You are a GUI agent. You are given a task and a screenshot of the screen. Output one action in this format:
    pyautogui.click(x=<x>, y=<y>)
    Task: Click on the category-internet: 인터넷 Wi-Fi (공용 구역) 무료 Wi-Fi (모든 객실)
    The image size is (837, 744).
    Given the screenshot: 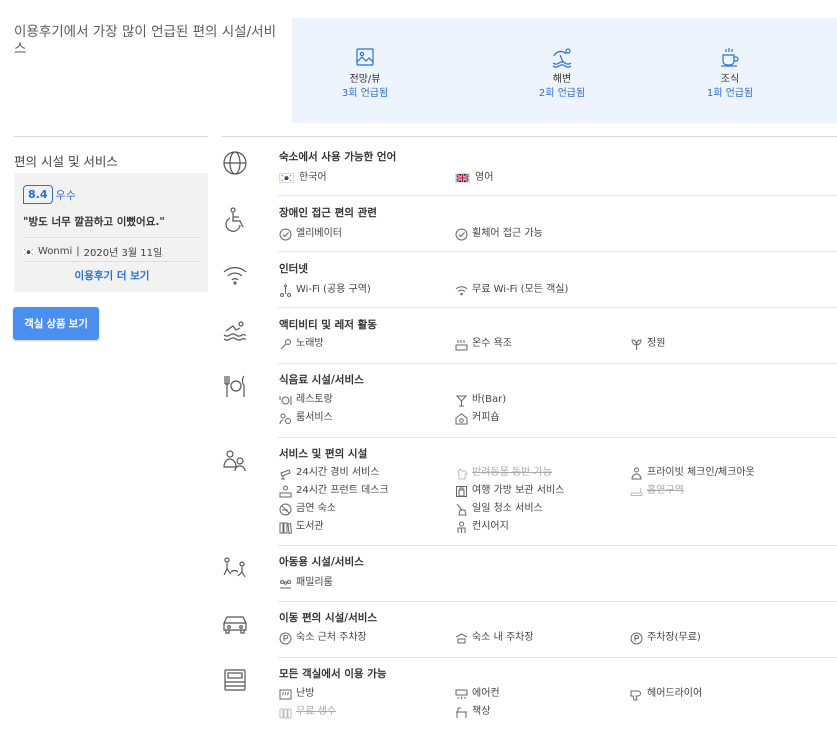 What is the action you would take?
    pyautogui.click(x=529, y=282)
    